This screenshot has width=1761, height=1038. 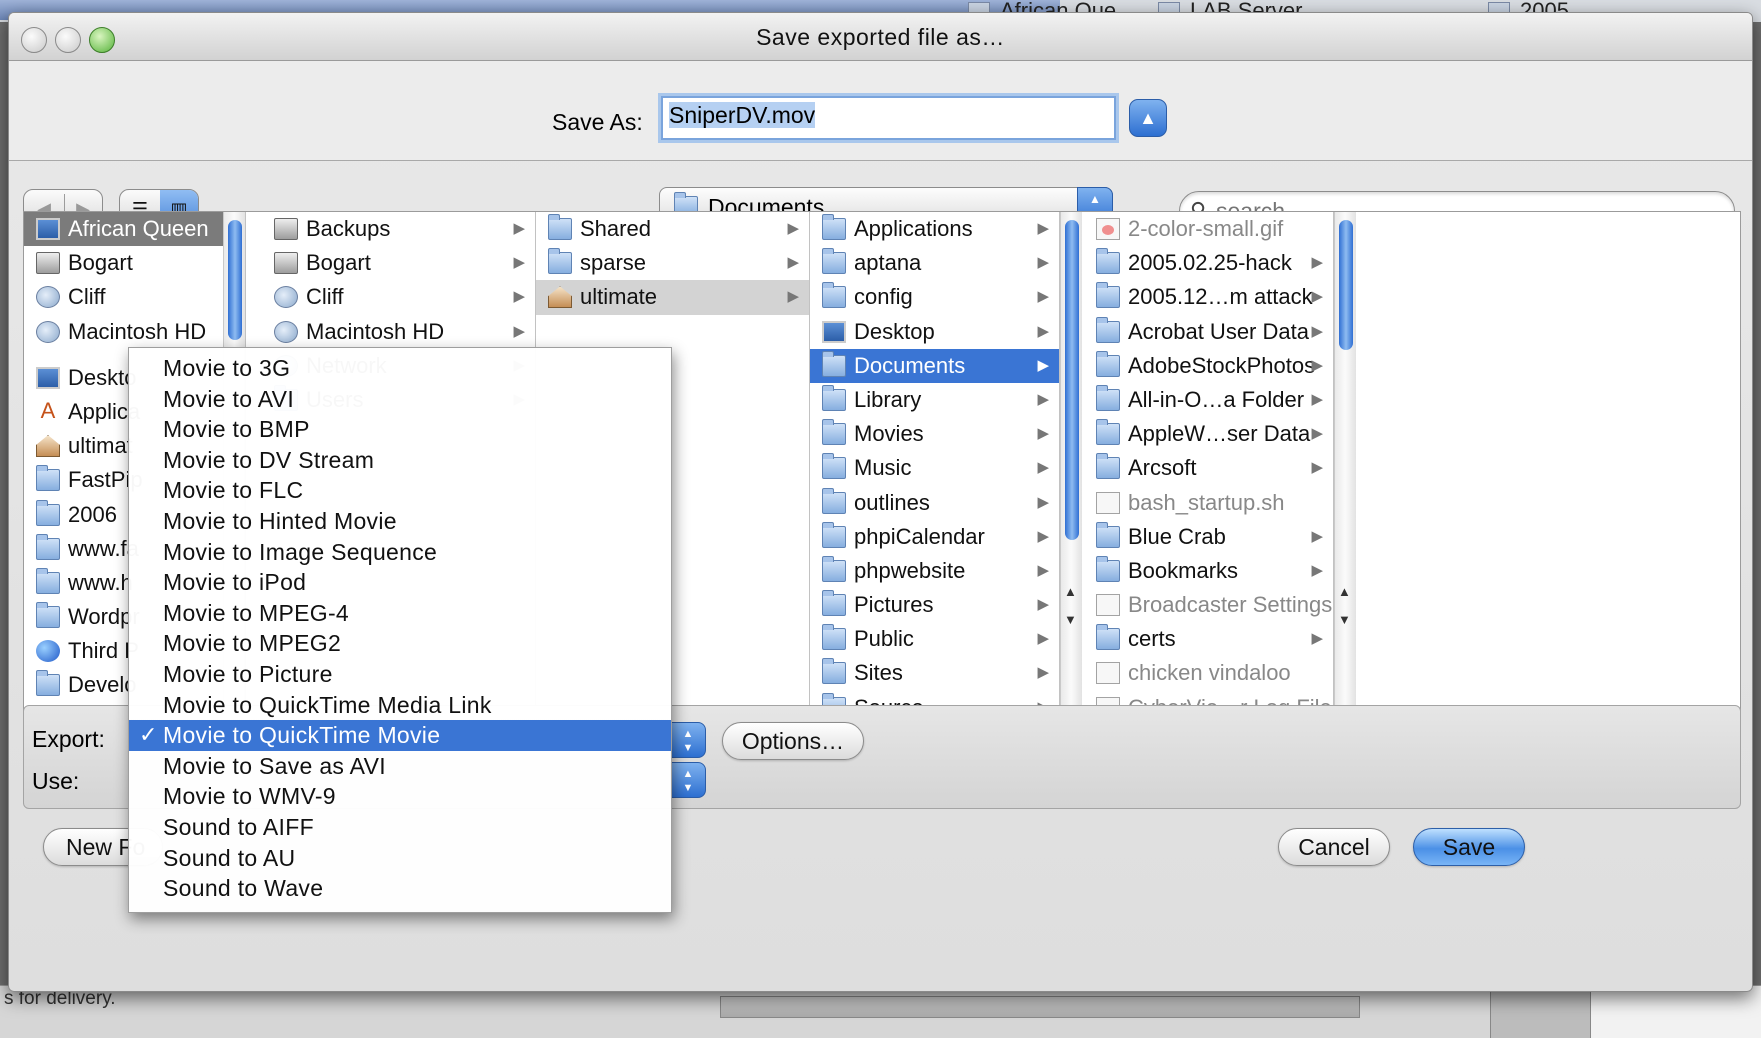 I want to click on list-item: Macintosh HD ▶, so click(x=398, y=332).